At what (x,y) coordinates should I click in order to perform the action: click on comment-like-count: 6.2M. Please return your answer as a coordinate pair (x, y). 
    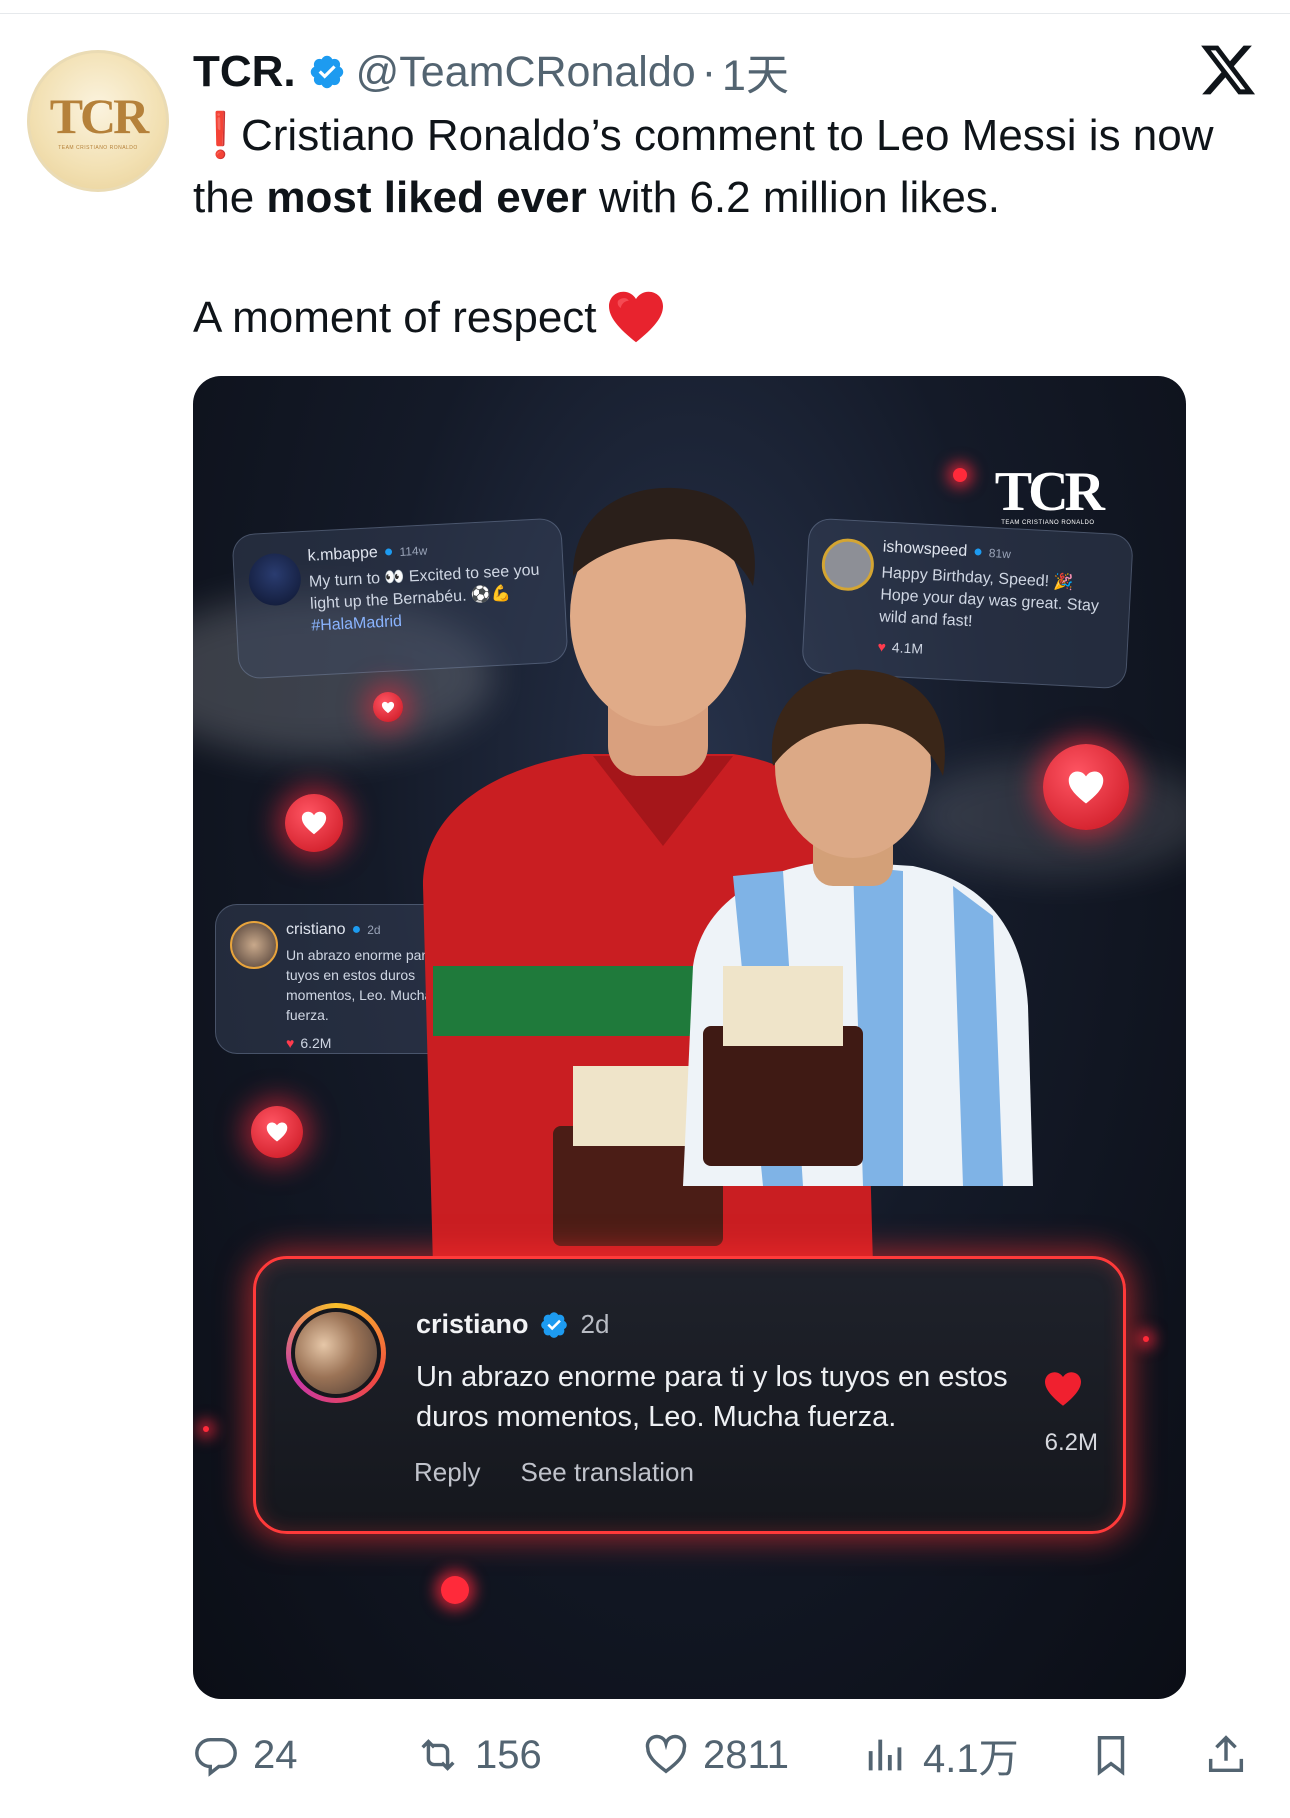
    Looking at the image, I should click on (1071, 1442).